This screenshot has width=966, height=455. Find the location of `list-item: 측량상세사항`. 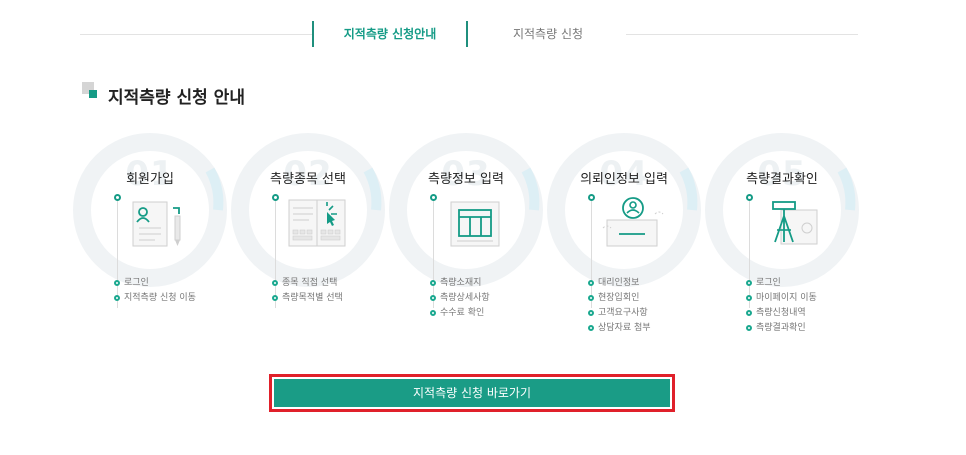

list-item: 측량상세사항 is located at coordinates (458, 298).